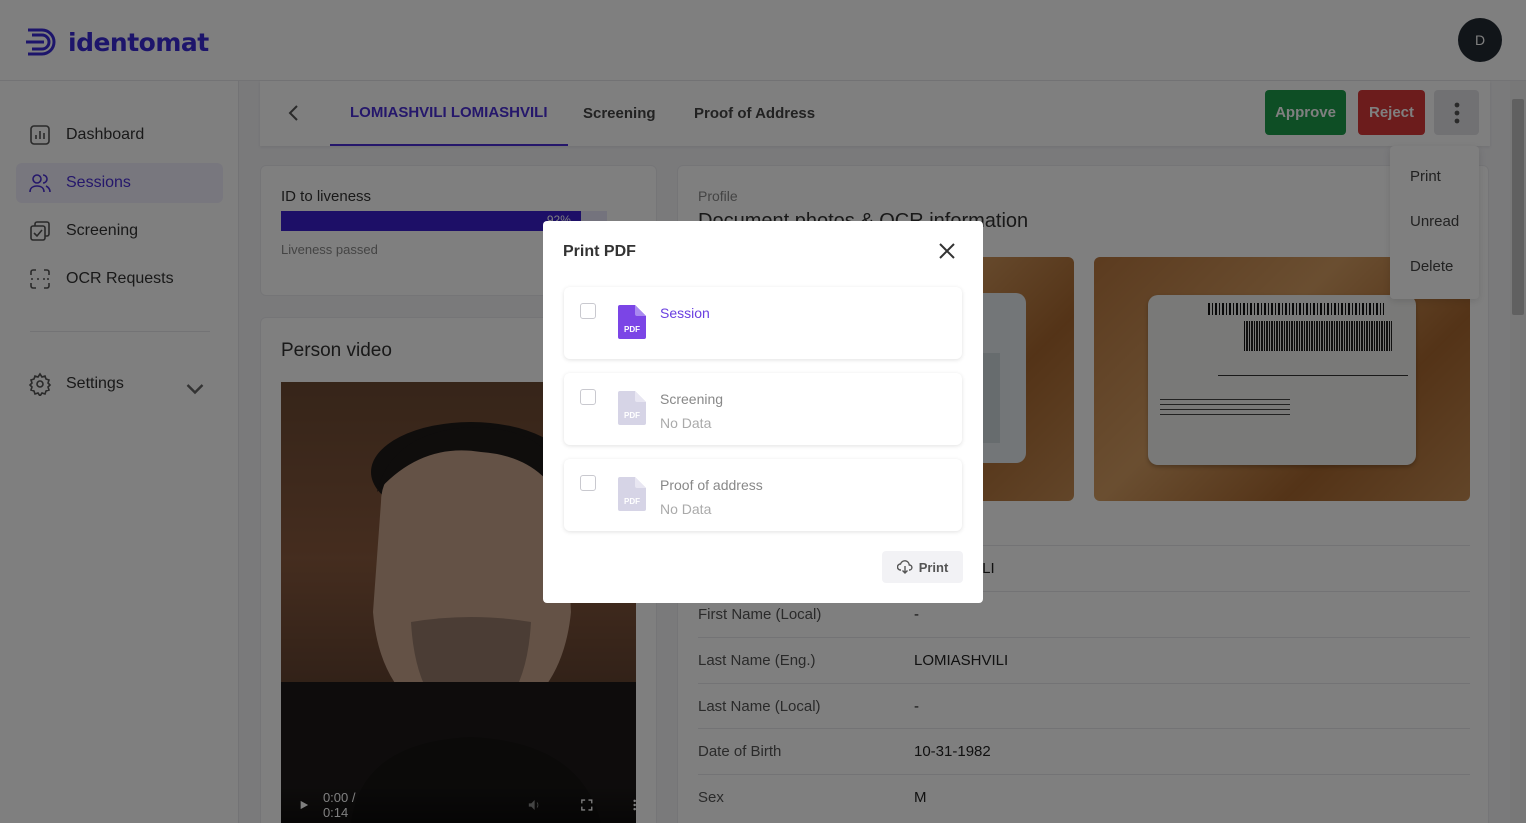  I want to click on print-option-label: Session, so click(685, 313).